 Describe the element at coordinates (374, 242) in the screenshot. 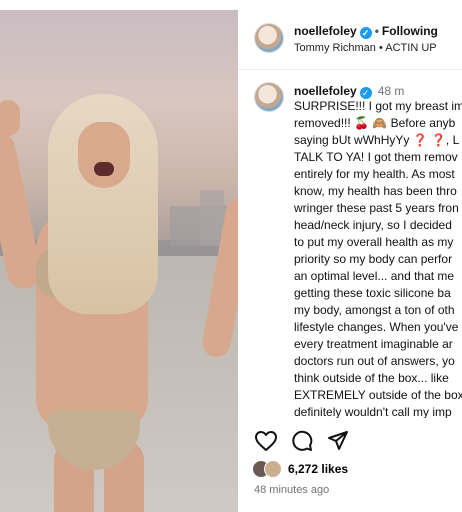

I see `caption-line: to put my overall health as my` at that location.